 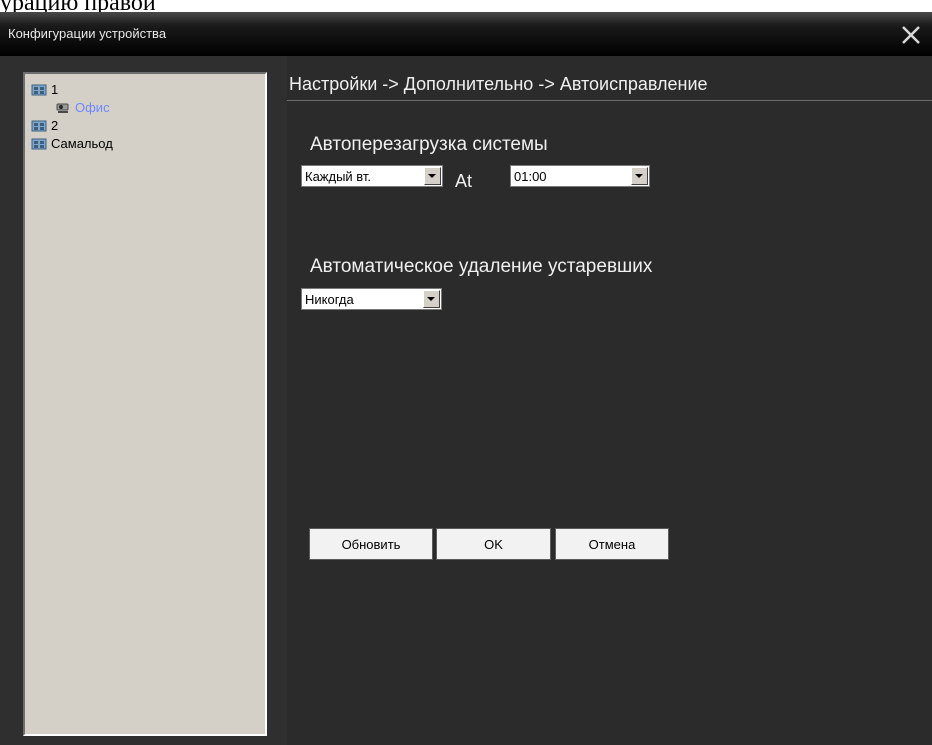 What do you see at coordinates (329, 299) in the screenshot?
I see `auto-delete-value: Никогда` at bounding box center [329, 299].